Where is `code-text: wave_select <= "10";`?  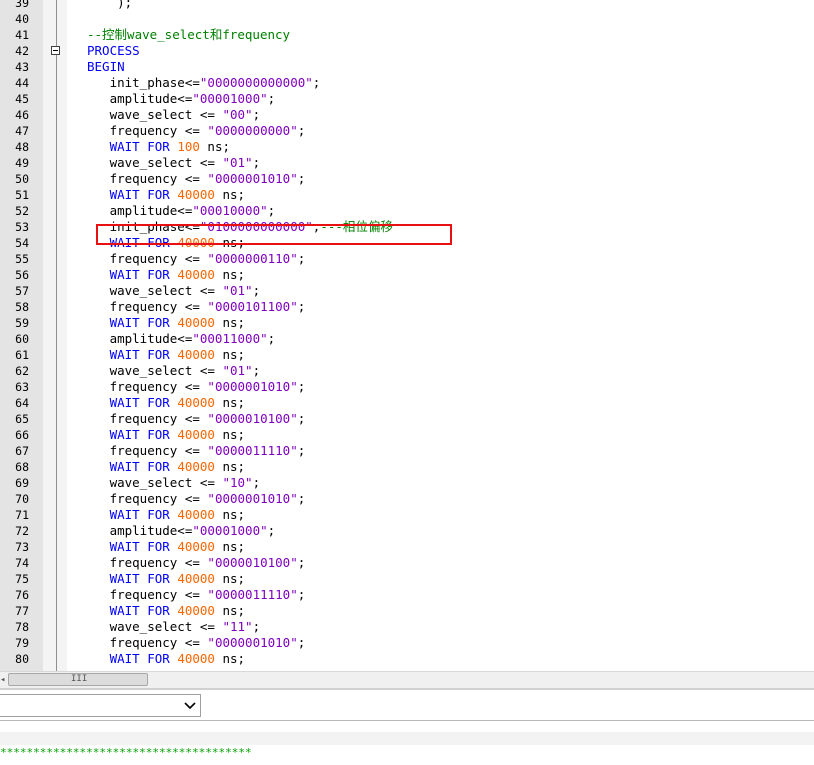
code-text: wave_select <= "10"; is located at coordinates (174, 483).